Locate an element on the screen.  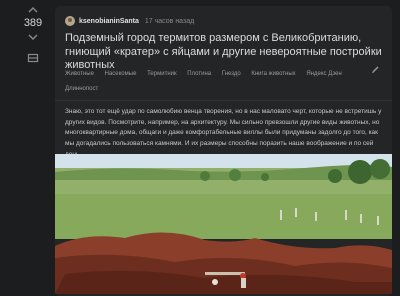
arrow-up-icon is located at coordinates (33, 10).